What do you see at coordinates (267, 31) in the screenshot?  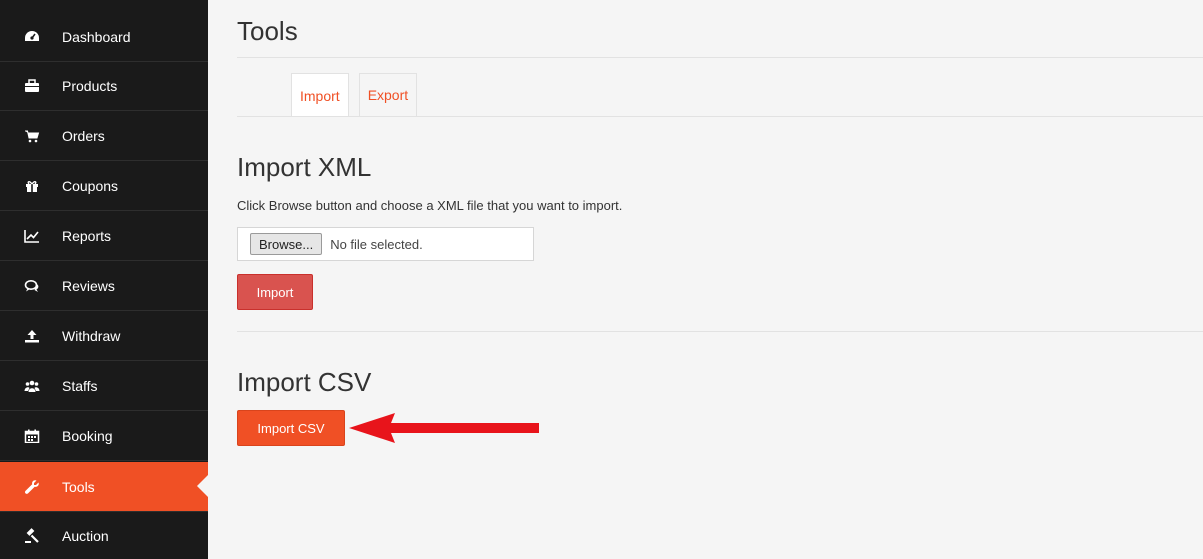 I see `page-title: Tools` at bounding box center [267, 31].